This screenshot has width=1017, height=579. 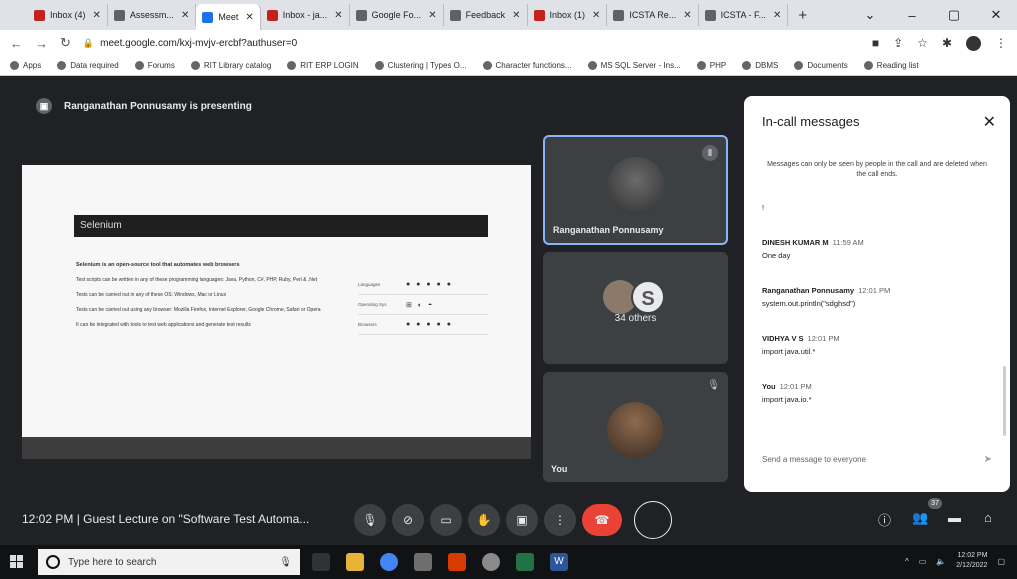 What do you see at coordinates (875, 43) in the screenshot?
I see `camera-icon: ■` at bounding box center [875, 43].